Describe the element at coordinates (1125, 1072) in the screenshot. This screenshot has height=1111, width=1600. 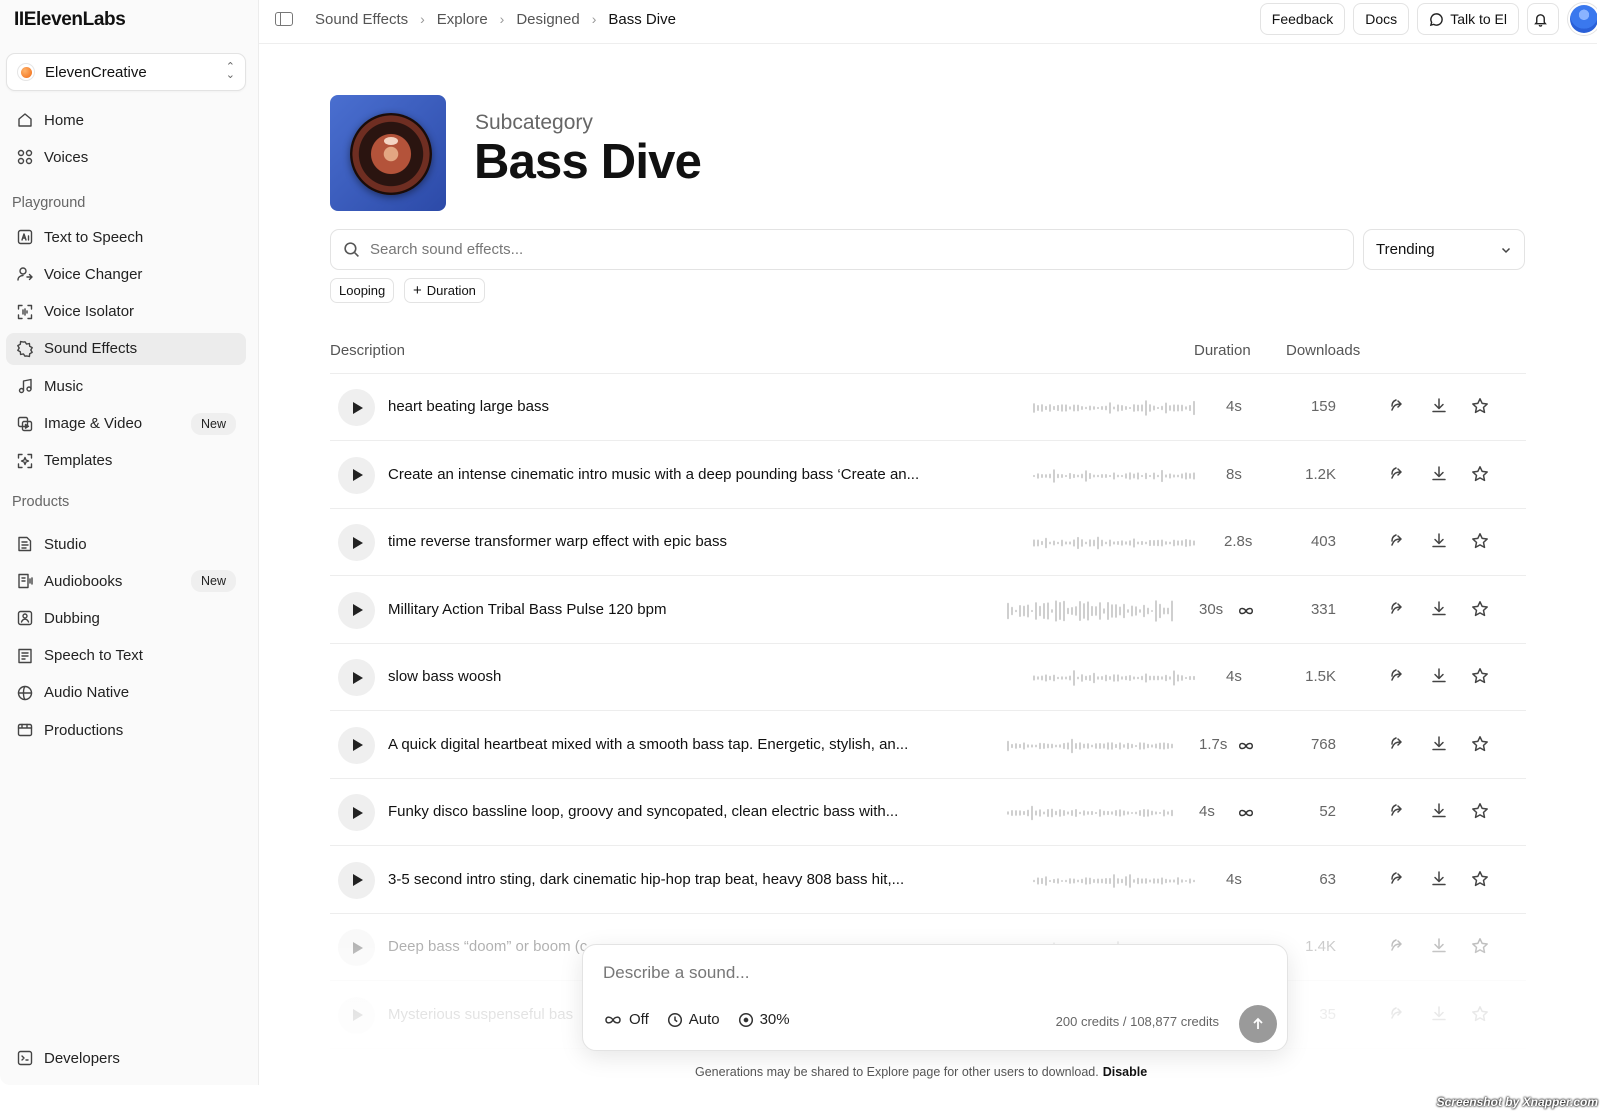
I see `disable-sharing-link: Disable` at that location.